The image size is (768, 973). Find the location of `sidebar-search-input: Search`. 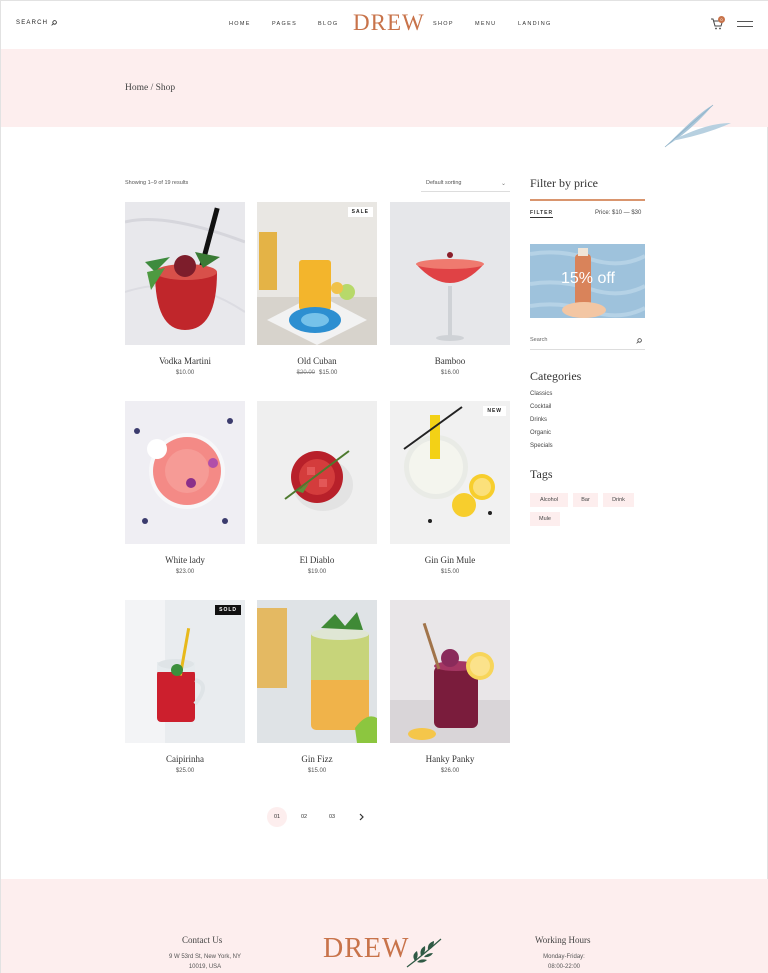

sidebar-search-input: Search is located at coordinates (587, 343).